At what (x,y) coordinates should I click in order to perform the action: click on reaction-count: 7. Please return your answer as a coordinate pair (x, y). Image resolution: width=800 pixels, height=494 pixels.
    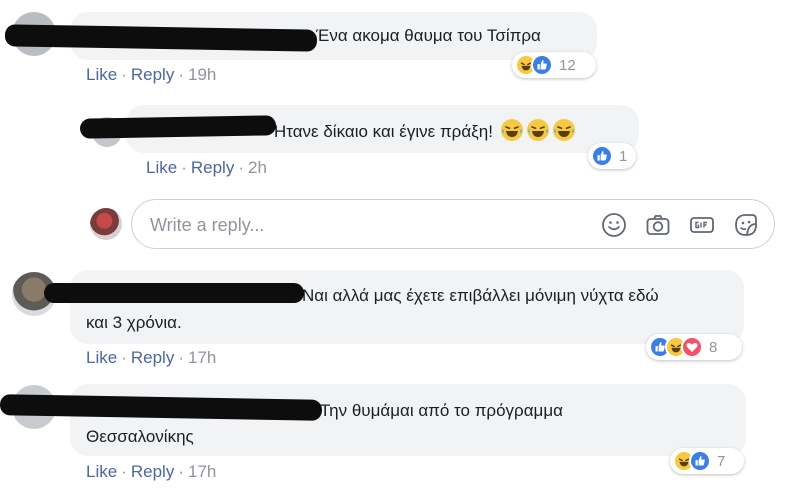
    Looking at the image, I should click on (721, 461).